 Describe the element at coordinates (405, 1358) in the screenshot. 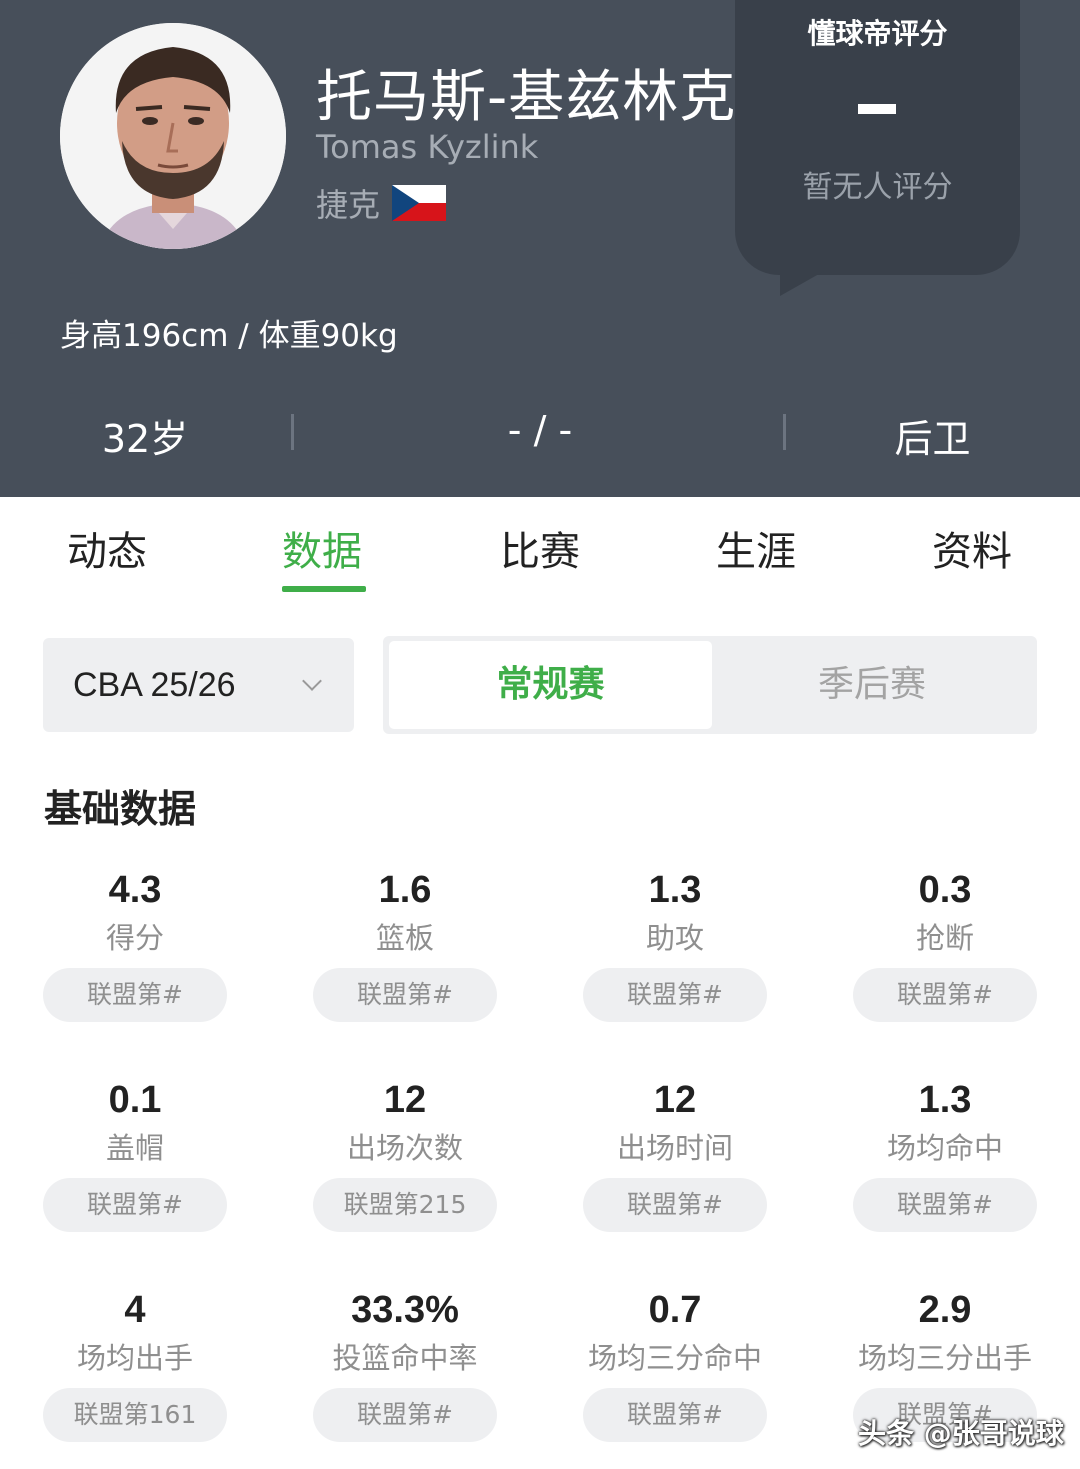

I see `stat-label: 投篮命中率` at that location.